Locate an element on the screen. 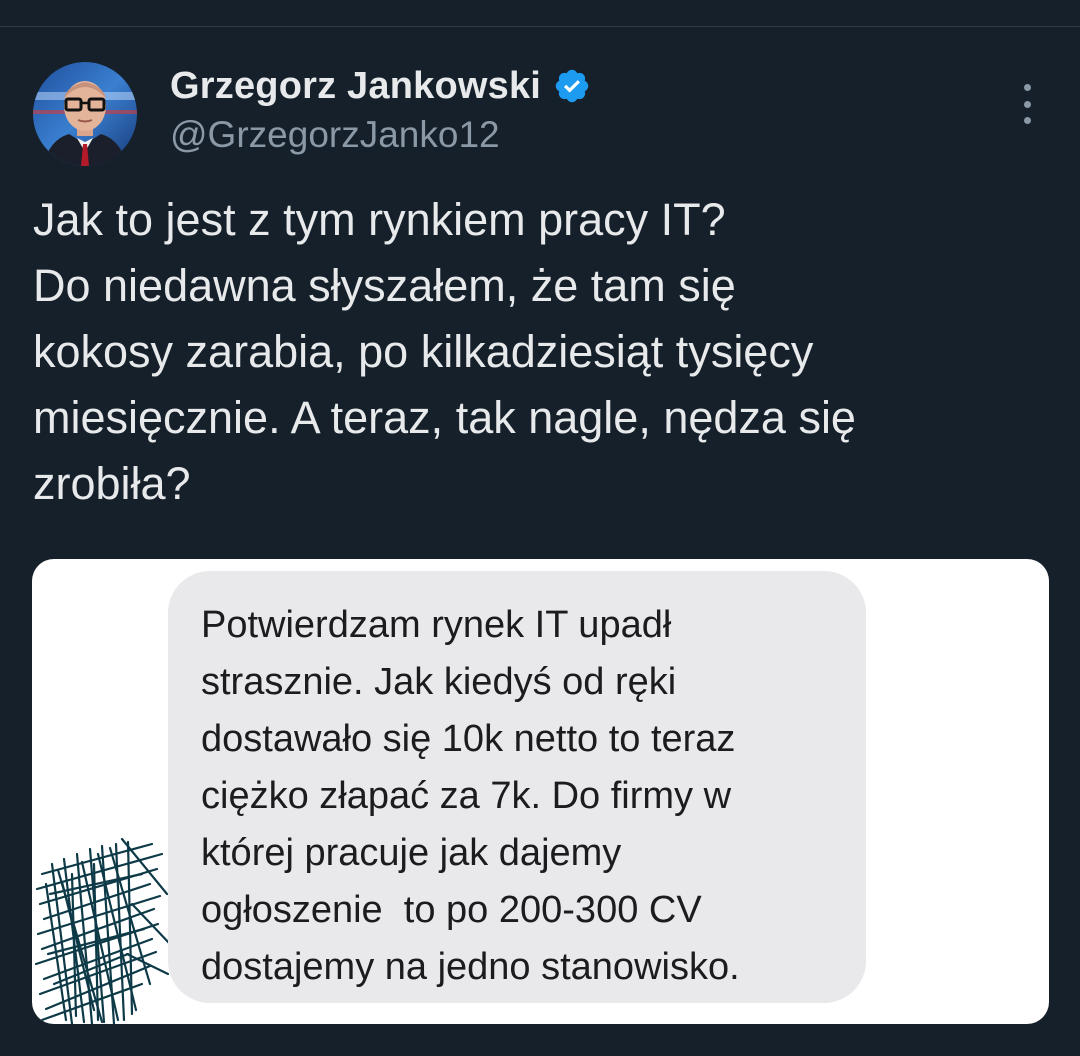  avatar-image is located at coordinates (85, 114).